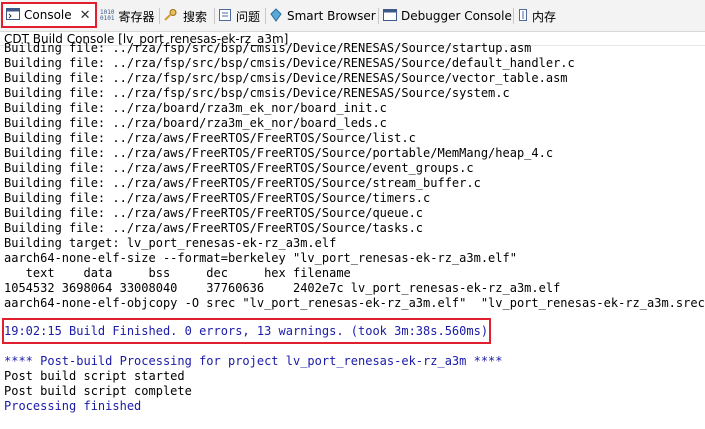 This screenshot has height=429, width=705. What do you see at coordinates (523, 16) in the screenshot?
I see `memory-icon` at bounding box center [523, 16].